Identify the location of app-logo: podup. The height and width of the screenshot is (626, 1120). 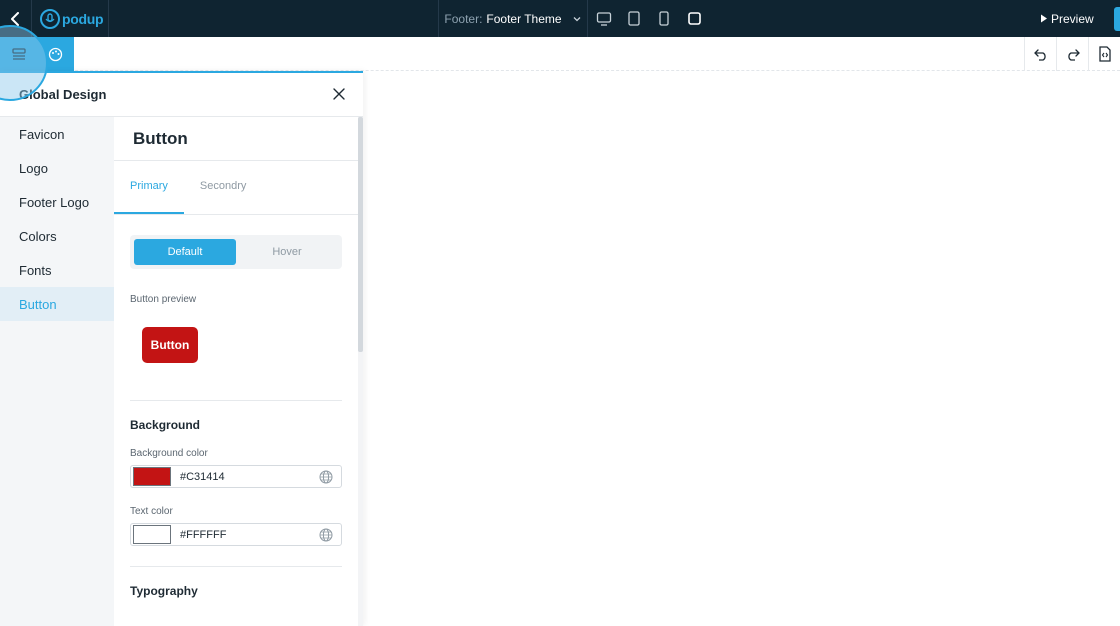
(71, 18).